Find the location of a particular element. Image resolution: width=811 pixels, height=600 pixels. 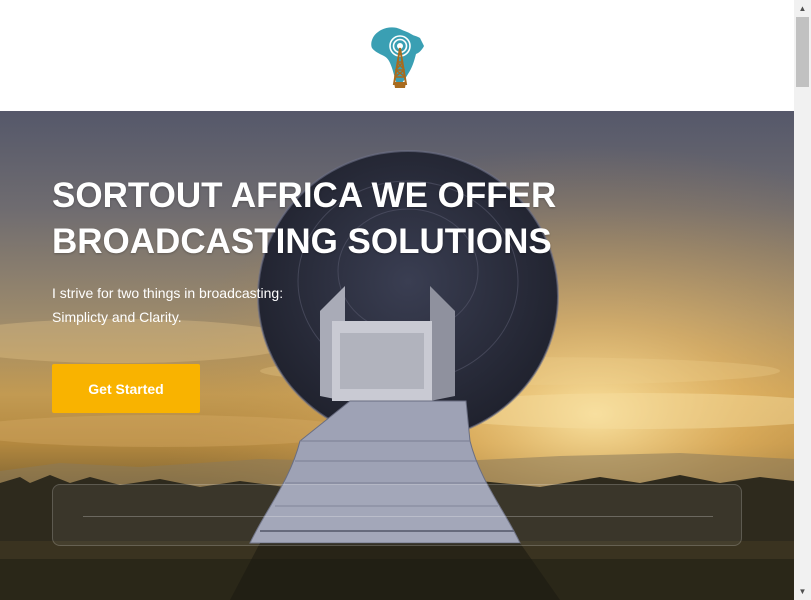

get-started-button: Get Started is located at coordinates (126, 388).